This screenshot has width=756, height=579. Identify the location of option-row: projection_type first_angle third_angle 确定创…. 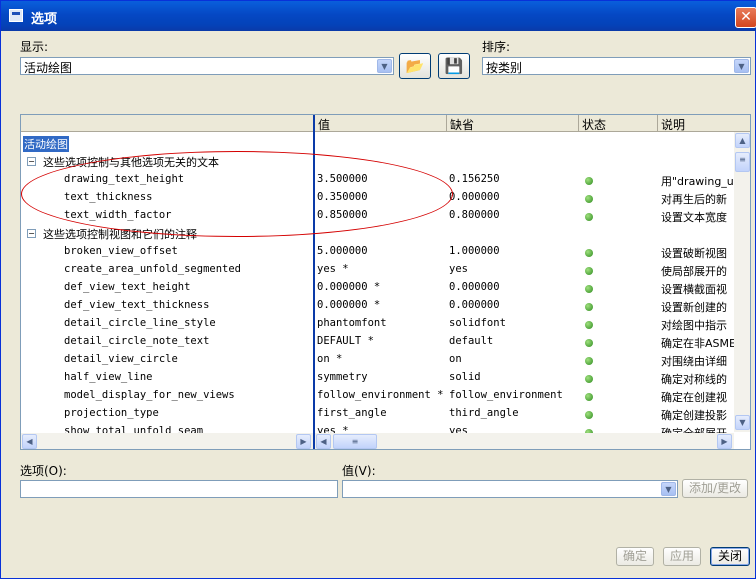
(385, 414).